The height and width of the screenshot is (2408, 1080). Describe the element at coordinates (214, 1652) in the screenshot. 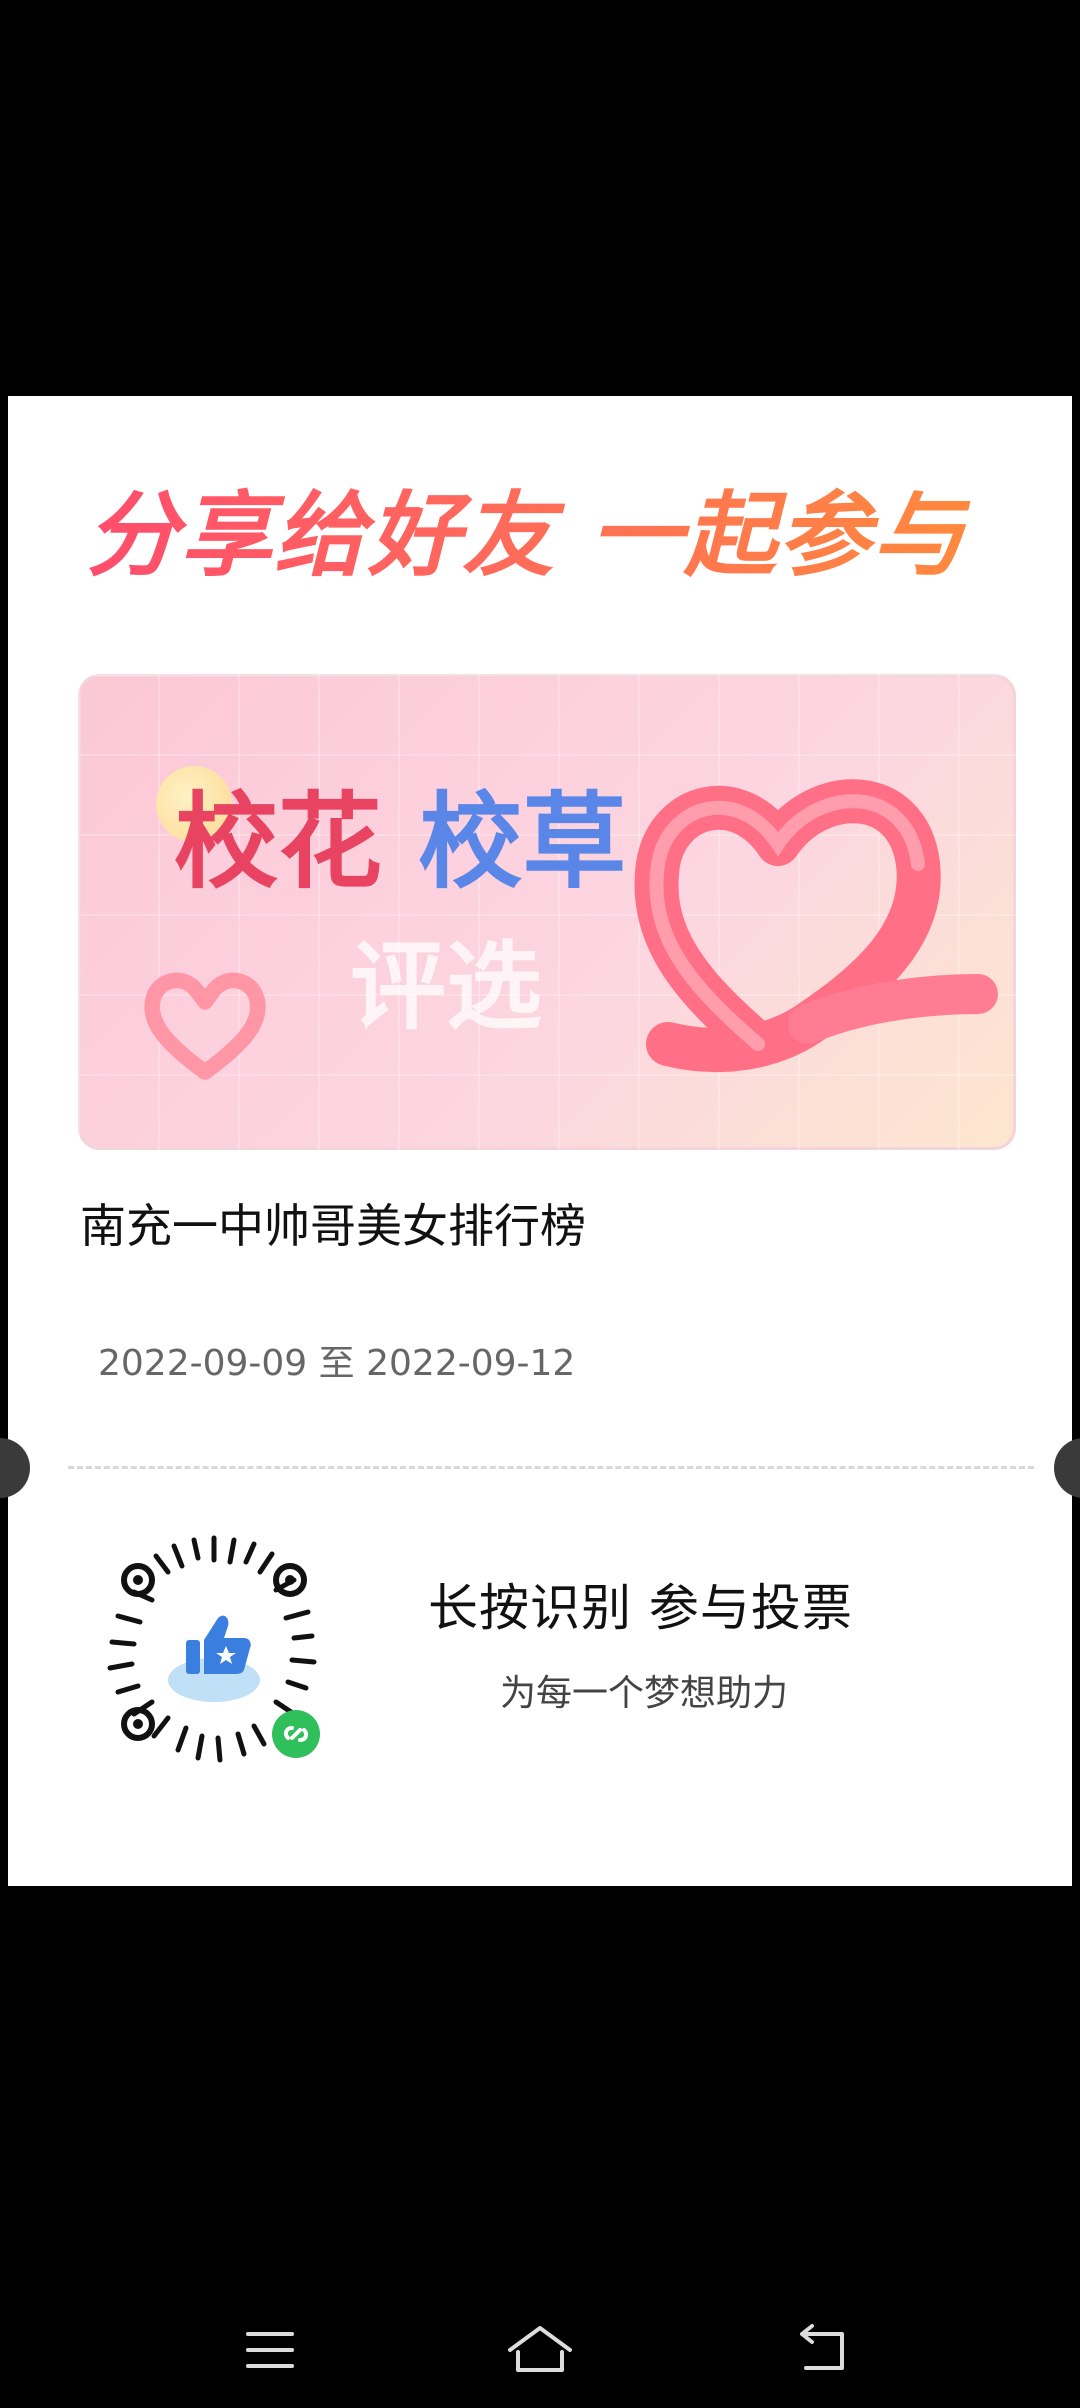

I see `mini-program-qr-icon` at that location.